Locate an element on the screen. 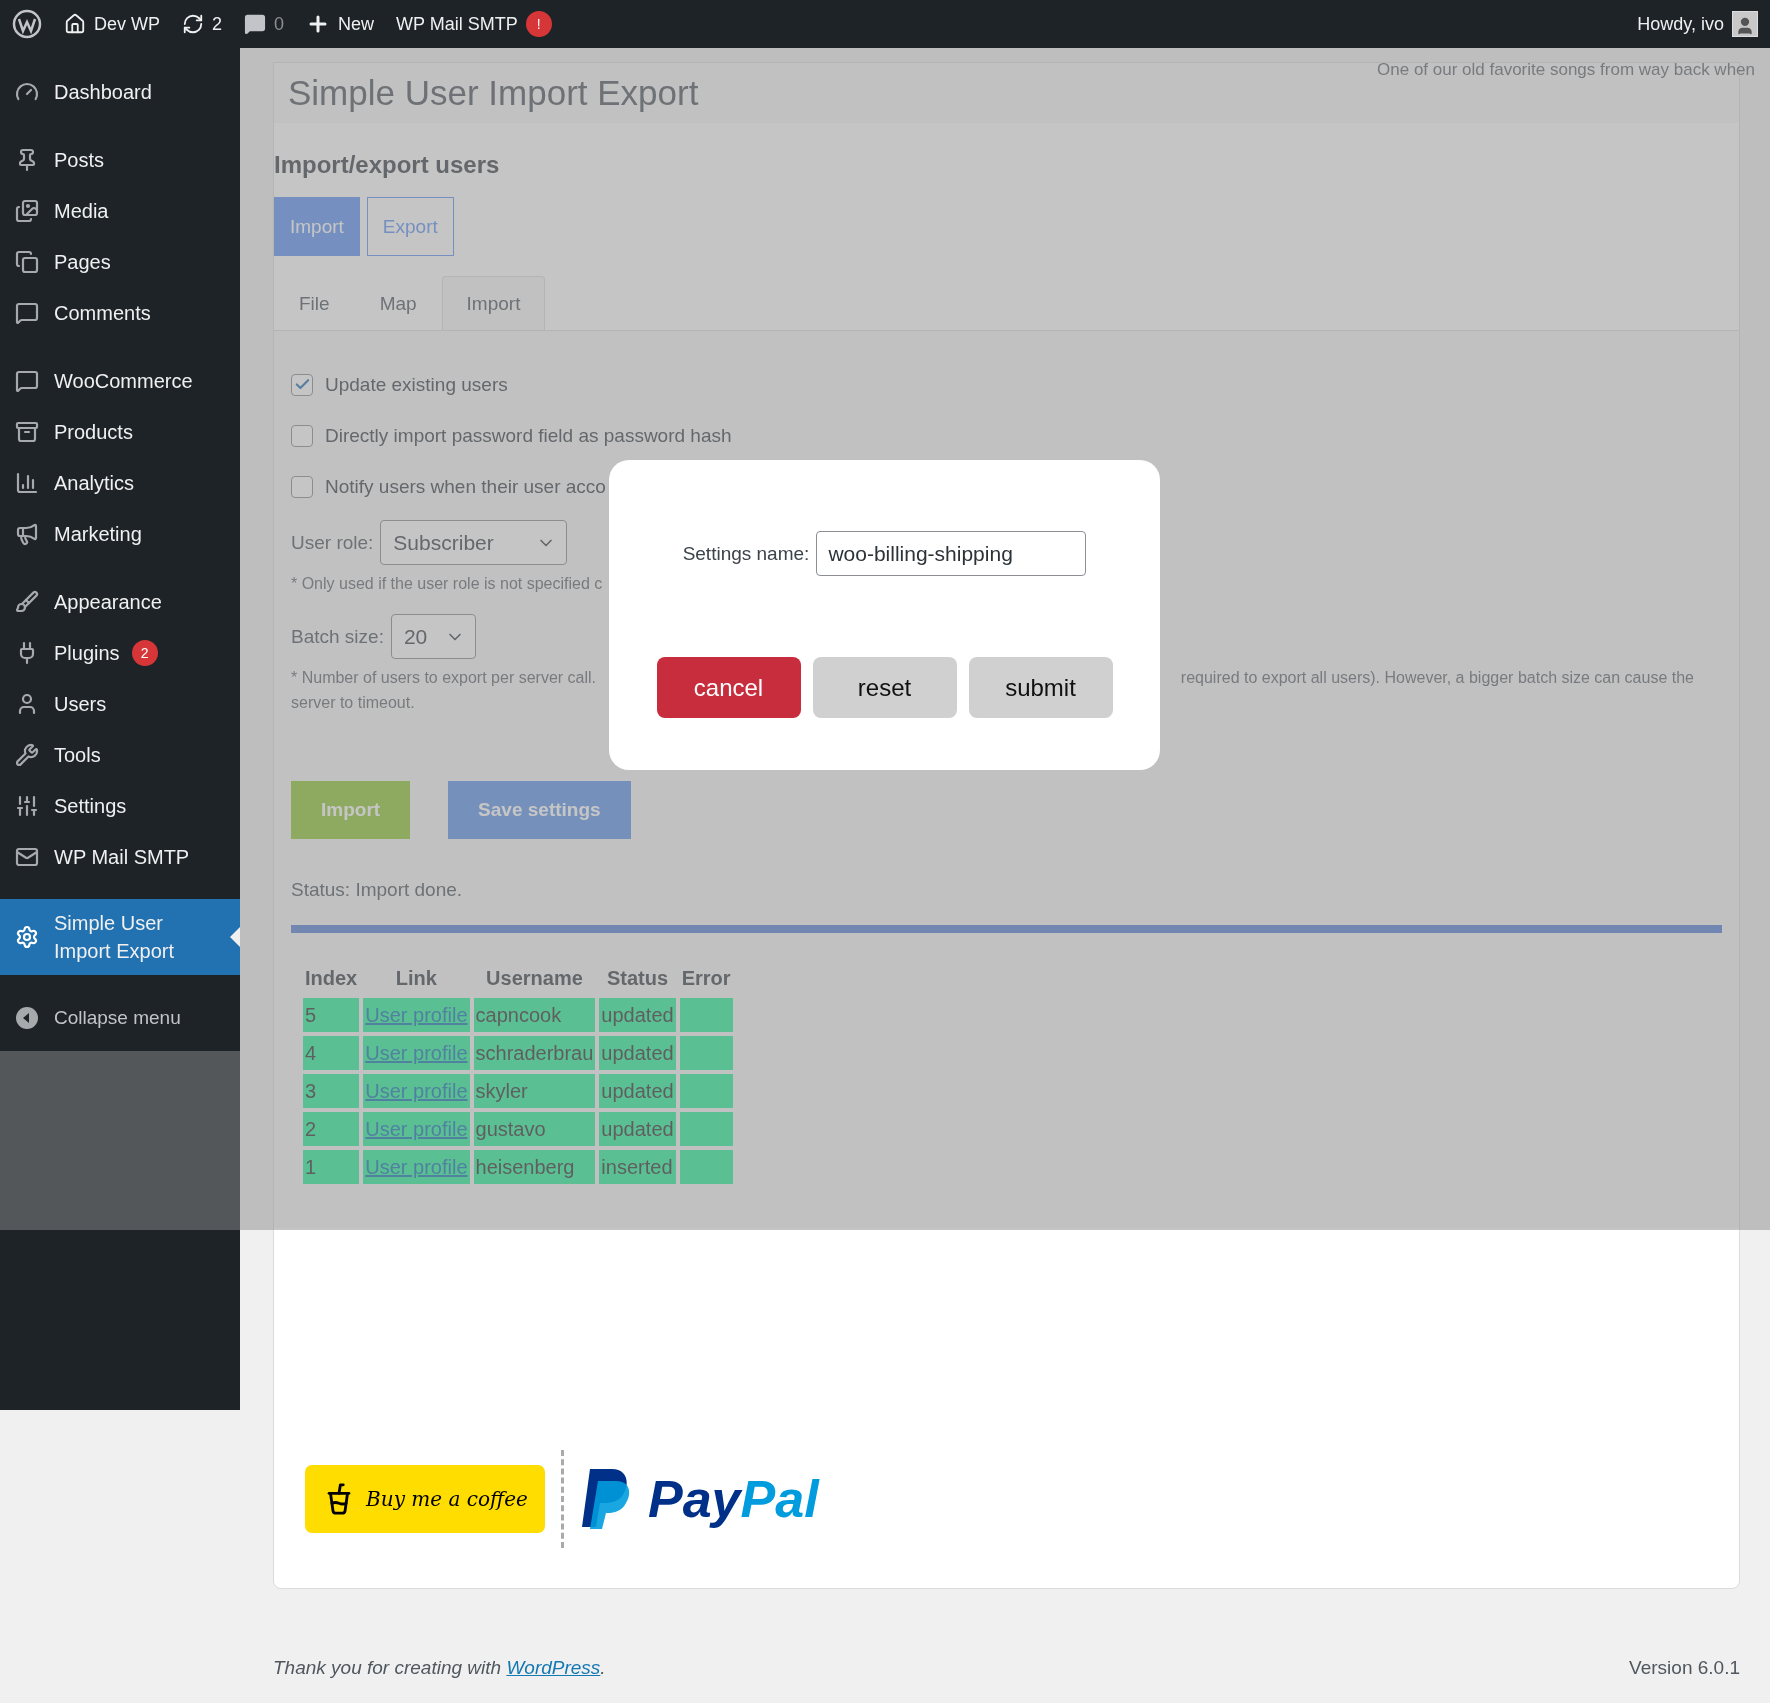 This screenshot has width=1770, height=1703. sidebar-item: Media is located at coordinates (120, 210).